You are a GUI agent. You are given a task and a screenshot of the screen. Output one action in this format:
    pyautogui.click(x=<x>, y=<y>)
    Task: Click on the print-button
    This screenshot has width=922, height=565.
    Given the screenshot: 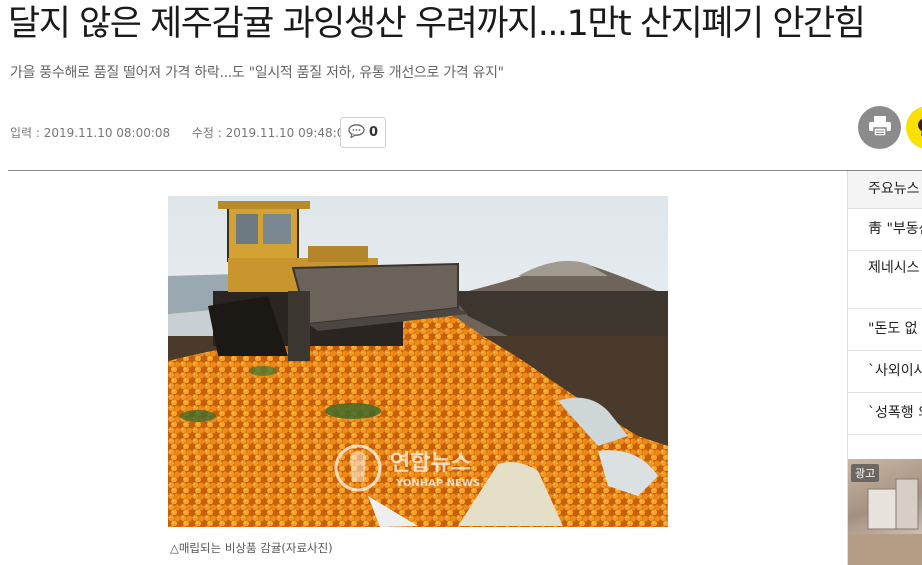 What is the action you would take?
    pyautogui.click(x=879, y=127)
    